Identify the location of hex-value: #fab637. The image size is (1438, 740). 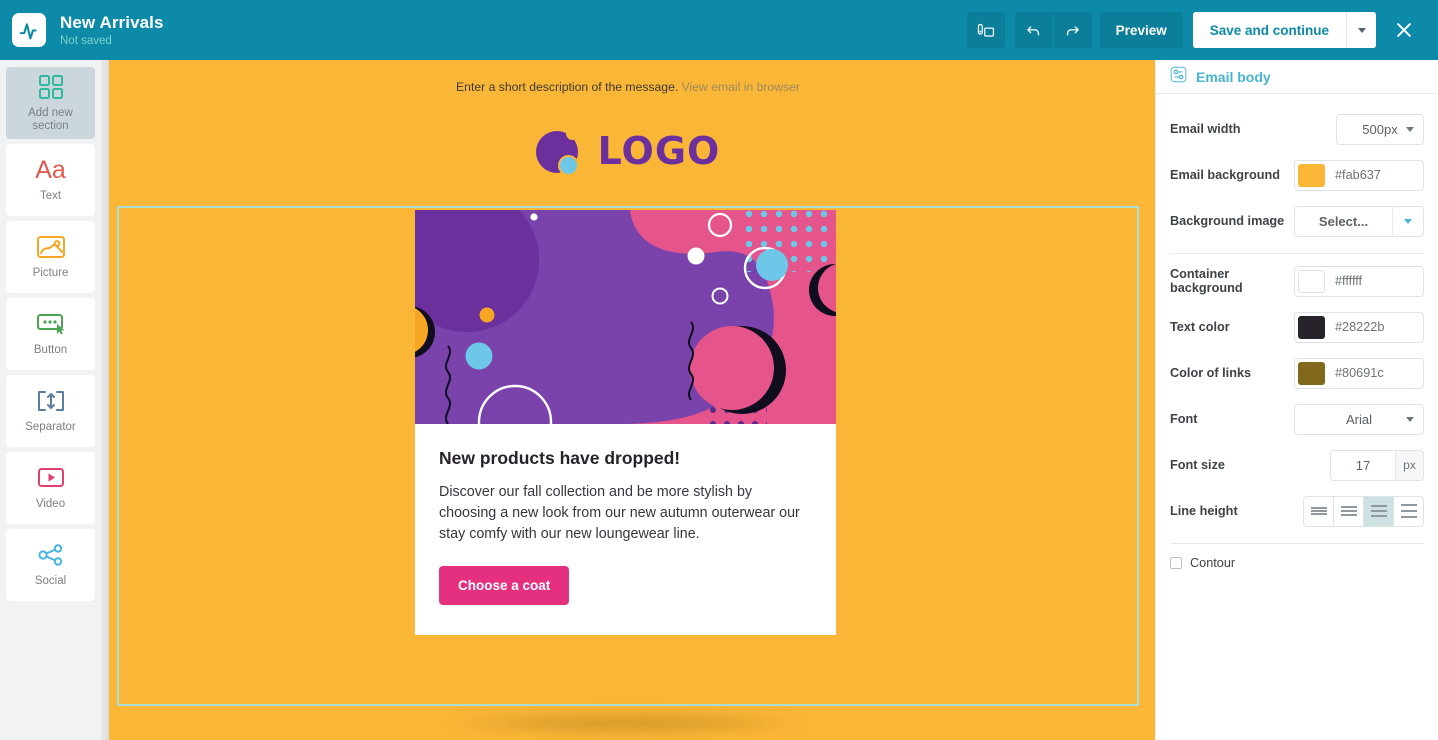
(1358, 175).